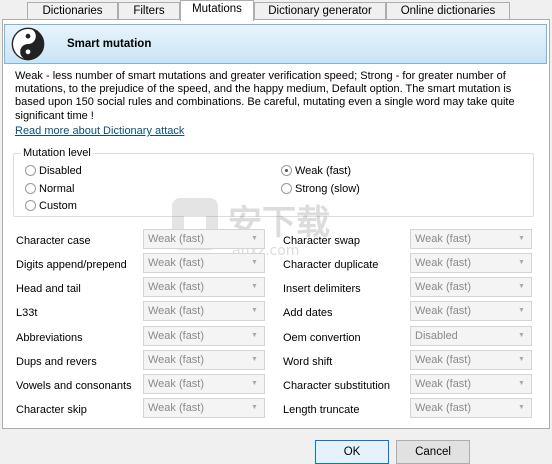 This screenshot has height=464, width=552. What do you see at coordinates (49, 338) in the screenshot?
I see `setting-label: Abbreviations` at bounding box center [49, 338].